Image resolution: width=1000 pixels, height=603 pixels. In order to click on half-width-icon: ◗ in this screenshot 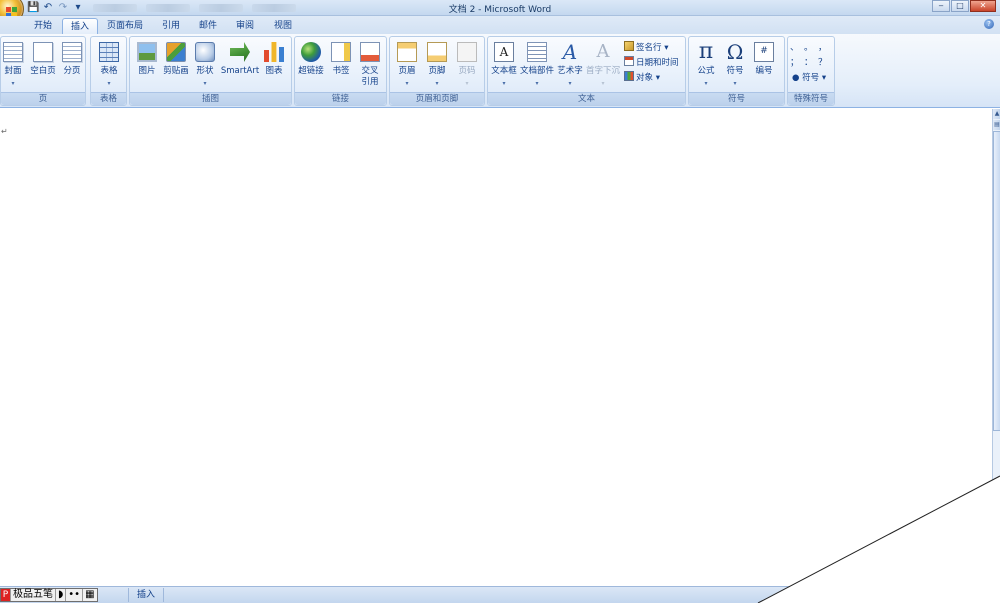, I will do `click(61, 595)`.